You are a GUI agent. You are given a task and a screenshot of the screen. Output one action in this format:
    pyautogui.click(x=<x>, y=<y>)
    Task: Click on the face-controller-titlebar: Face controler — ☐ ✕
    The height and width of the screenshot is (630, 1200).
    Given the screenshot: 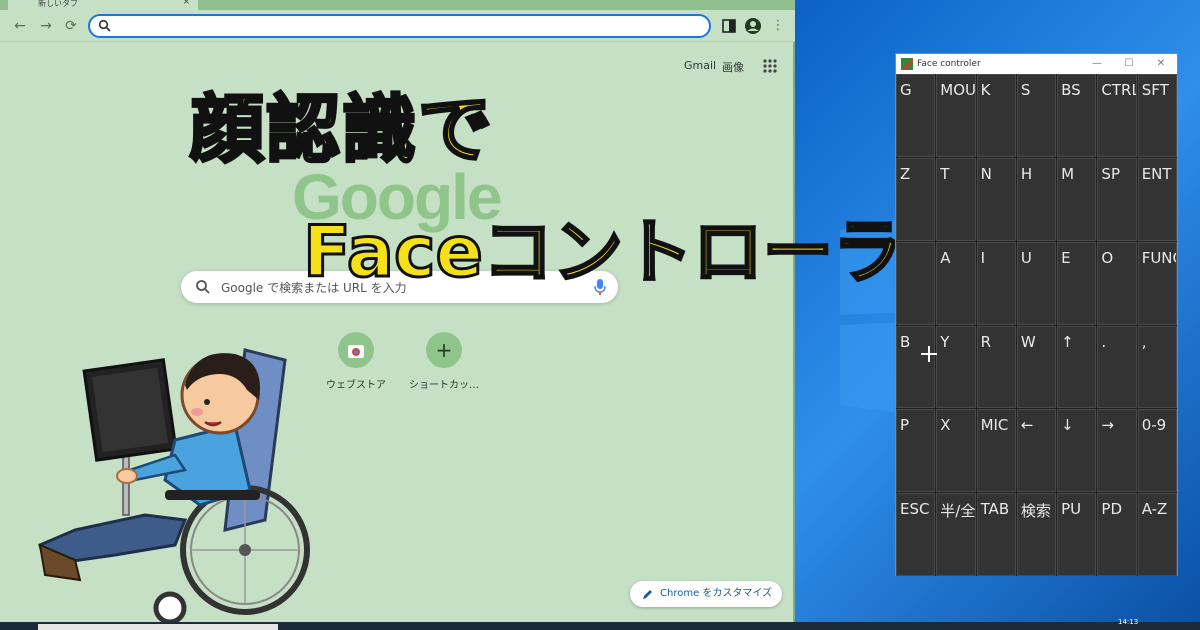 What is the action you would take?
    pyautogui.click(x=1036, y=64)
    